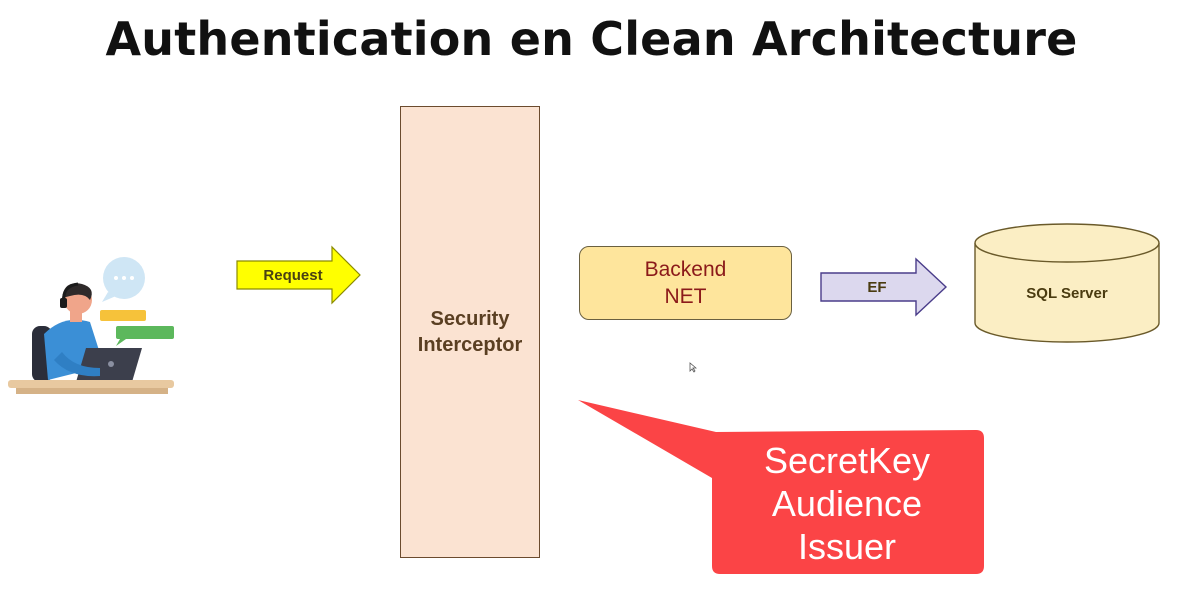 The image size is (1183, 606). I want to click on security-interceptor-label: Security Interceptor, so click(470, 332).